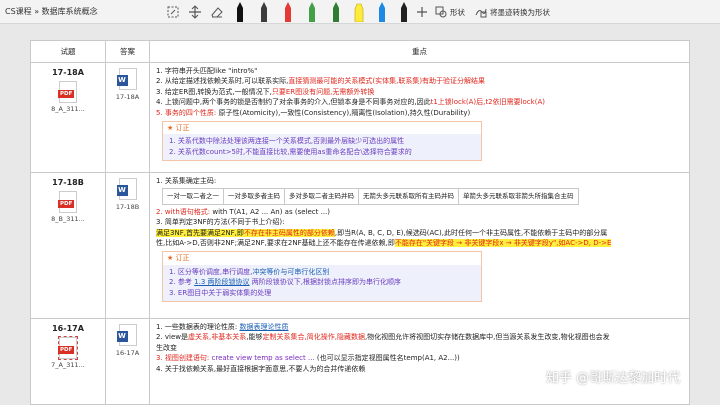  What do you see at coordinates (336, 12) in the screenshot?
I see `pen-dark-green-icon` at bounding box center [336, 12].